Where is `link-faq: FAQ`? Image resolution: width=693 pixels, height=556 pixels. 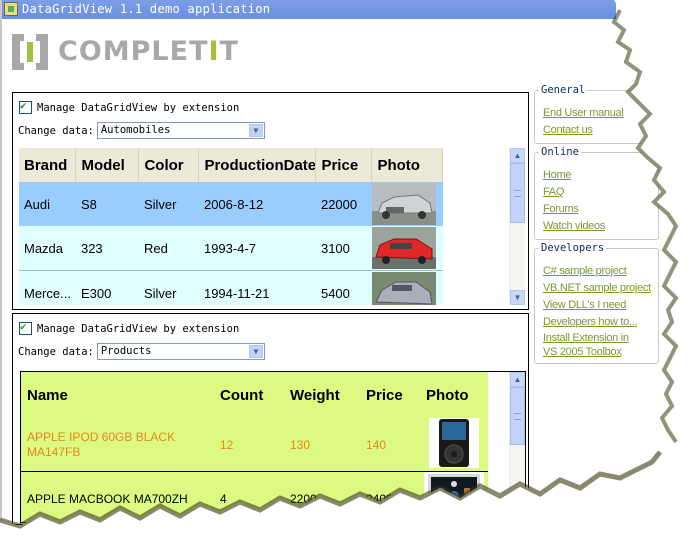 link-faq: FAQ is located at coordinates (600, 192).